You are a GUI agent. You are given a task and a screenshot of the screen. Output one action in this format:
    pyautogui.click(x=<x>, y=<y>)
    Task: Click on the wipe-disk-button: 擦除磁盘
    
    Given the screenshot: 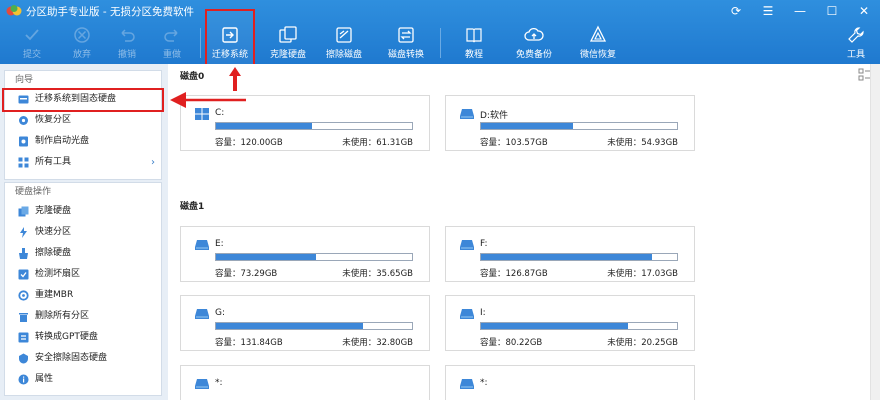 What is the action you would take?
    pyautogui.click(x=344, y=43)
    